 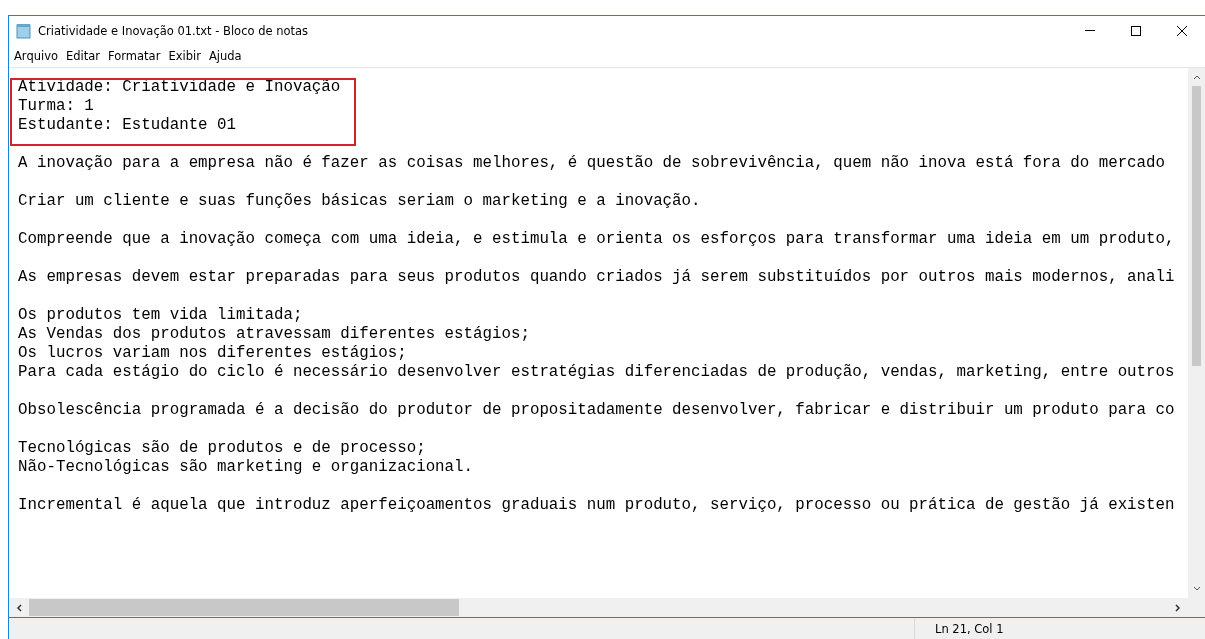 What do you see at coordinates (1182, 30) in the screenshot?
I see `close-icon` at bounding box center [1182, 30].